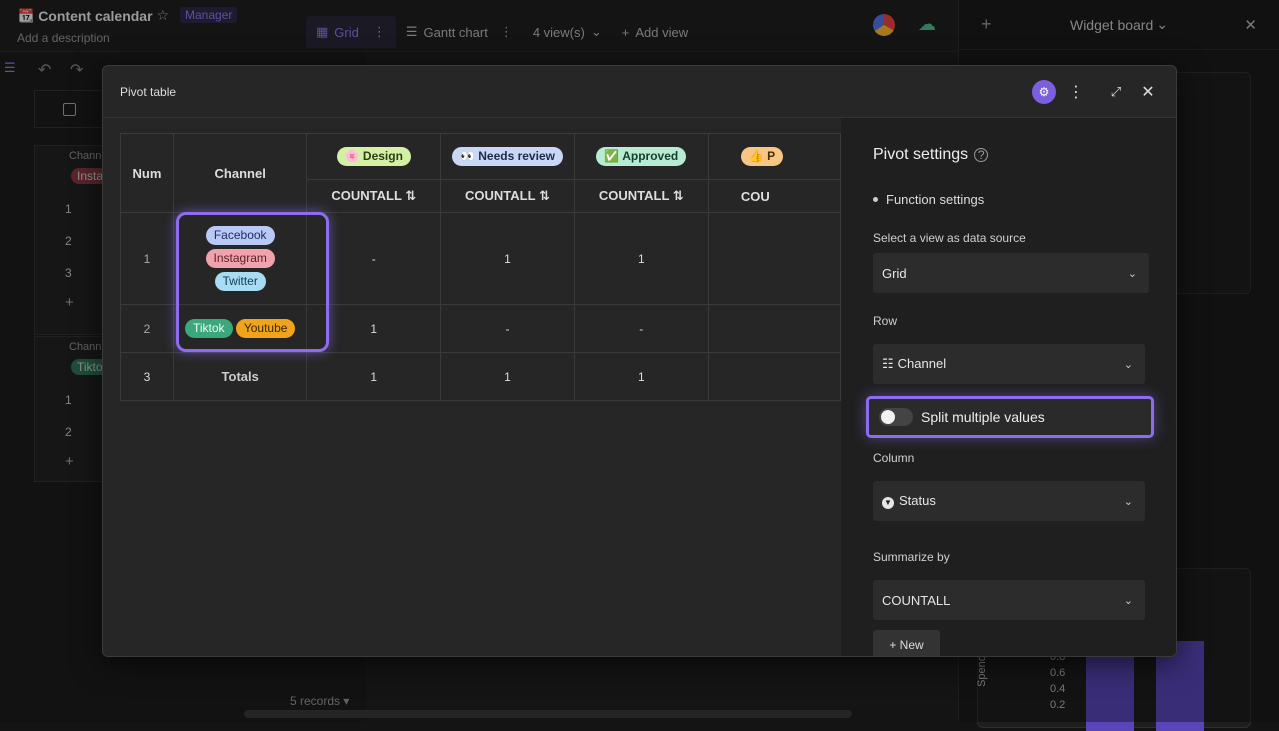 This screenshot has height=731, width=1279. I want to click on channel-highlight, so click(252, 282).